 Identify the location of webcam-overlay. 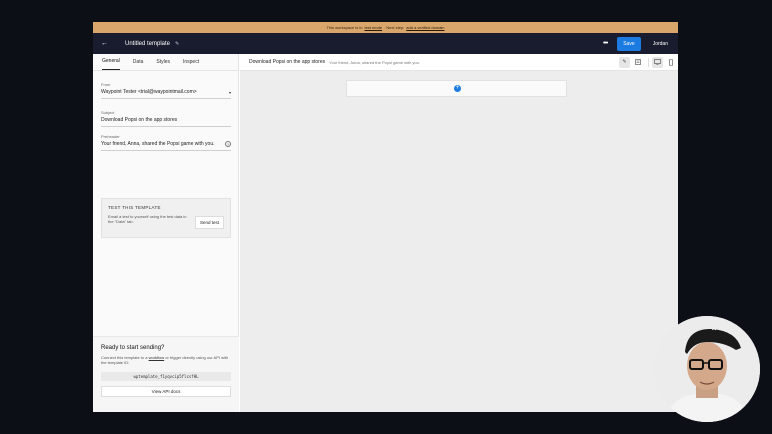
(707, 369).